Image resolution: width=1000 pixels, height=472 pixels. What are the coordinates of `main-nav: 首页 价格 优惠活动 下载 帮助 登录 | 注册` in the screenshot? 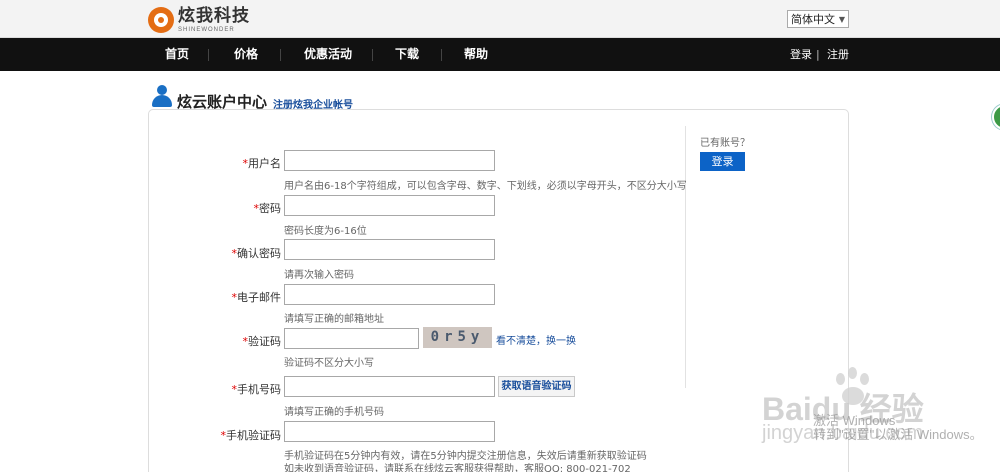 It's located at (500, 54).